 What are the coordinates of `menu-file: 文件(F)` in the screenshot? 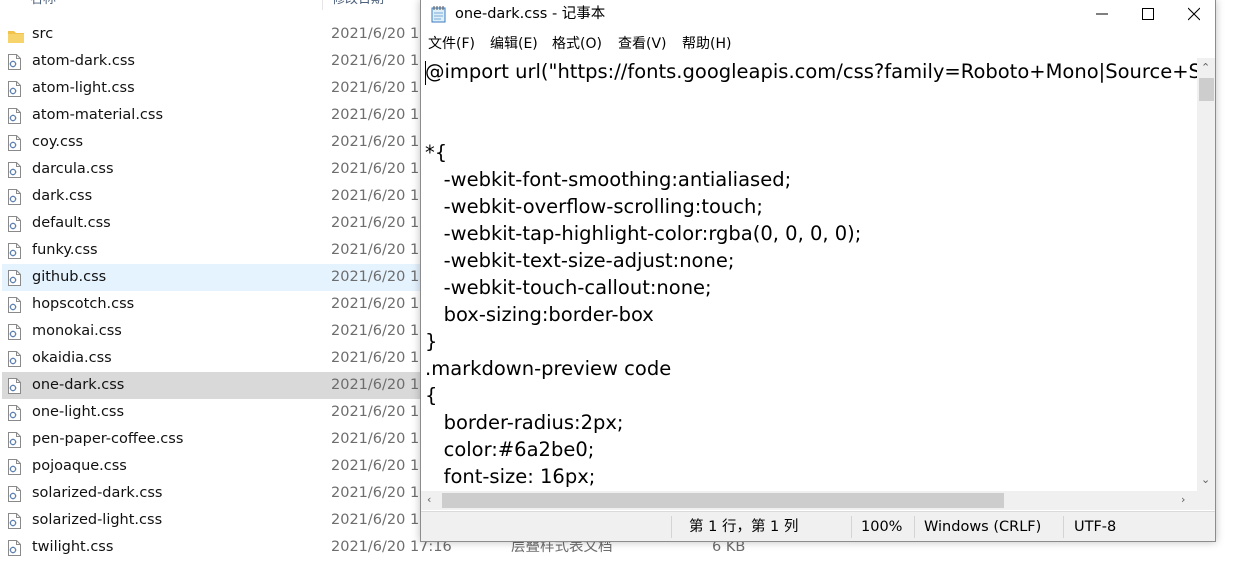 It's located at (451, 44).